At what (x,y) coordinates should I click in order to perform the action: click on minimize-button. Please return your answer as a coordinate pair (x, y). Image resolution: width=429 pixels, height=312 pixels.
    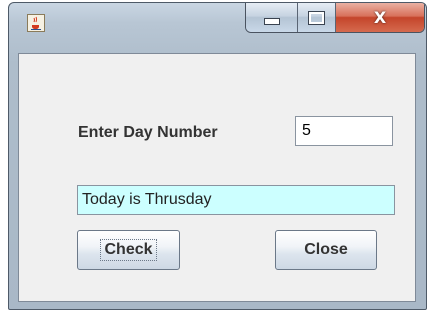
    Looking at the image, I should click on (272, 17).